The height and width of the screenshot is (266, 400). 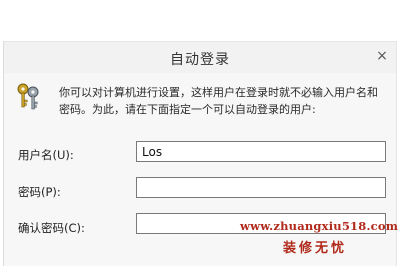 I want to click on username-field, so click(x=261, y=151).